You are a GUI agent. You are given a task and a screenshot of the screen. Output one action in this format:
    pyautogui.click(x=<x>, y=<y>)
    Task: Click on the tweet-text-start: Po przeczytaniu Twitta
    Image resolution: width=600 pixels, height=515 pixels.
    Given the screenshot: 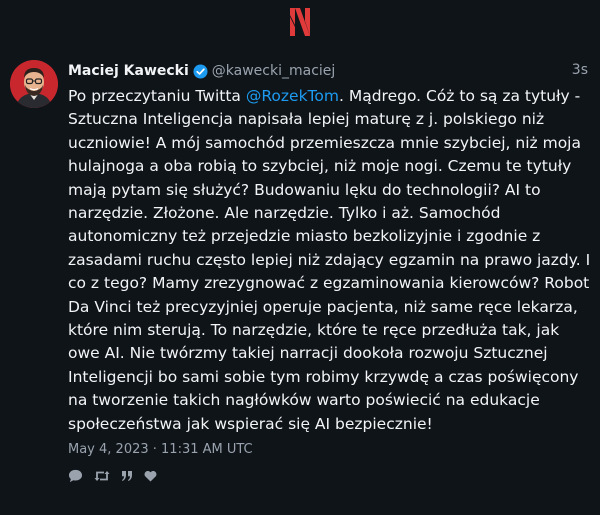 What is the action you would take?
    pyautogui.click(x=157, y=96)
    